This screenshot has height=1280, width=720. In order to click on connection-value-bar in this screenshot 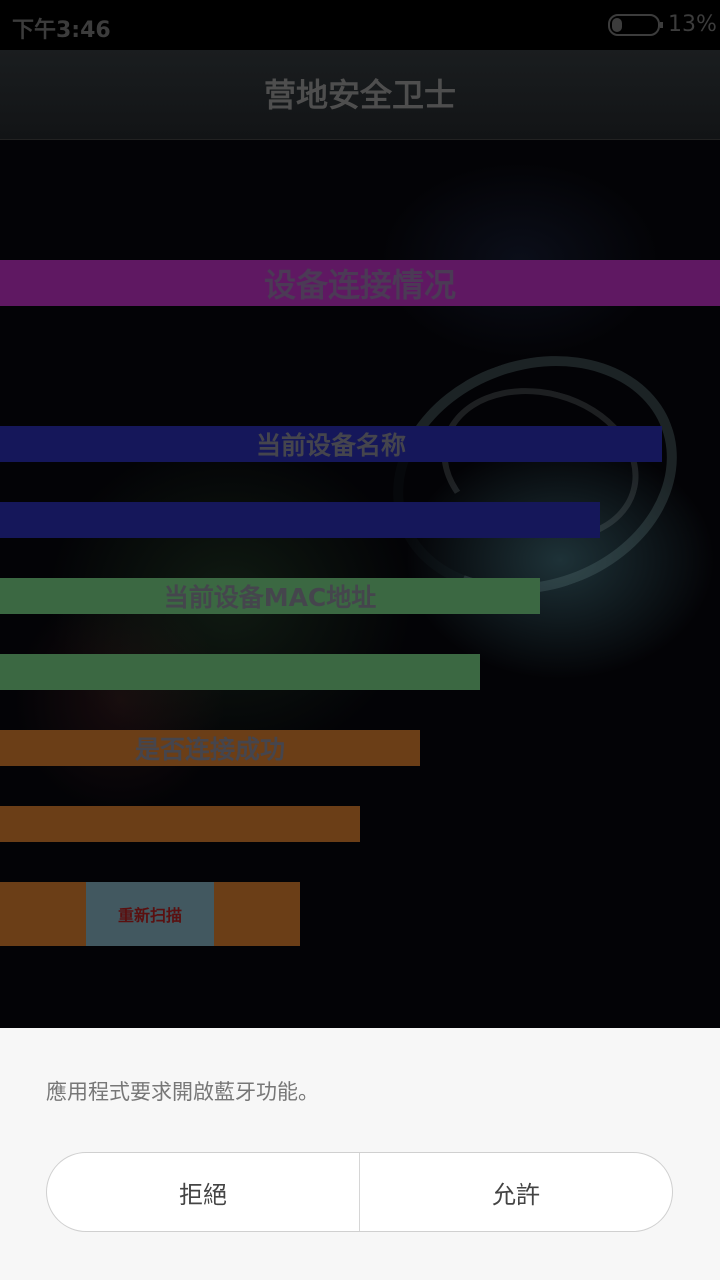, I will do `click(180, 824)`.